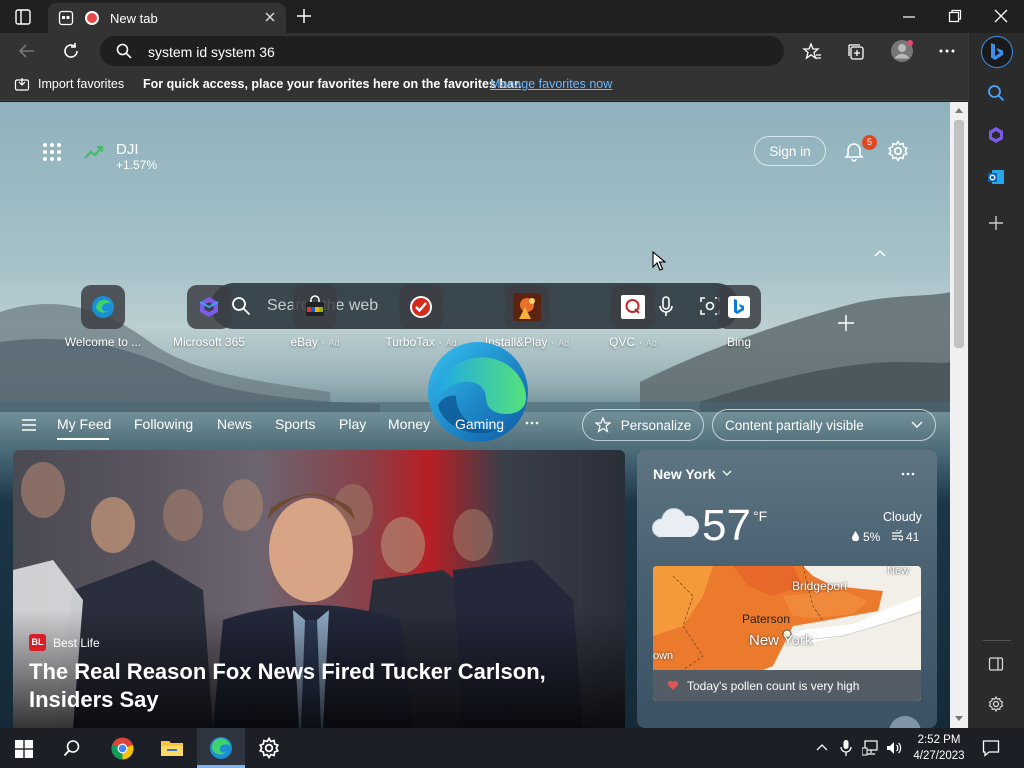 This screenshot has height=768, width=1024. I want to click on add-quick-link-icon, so click(846, 323).